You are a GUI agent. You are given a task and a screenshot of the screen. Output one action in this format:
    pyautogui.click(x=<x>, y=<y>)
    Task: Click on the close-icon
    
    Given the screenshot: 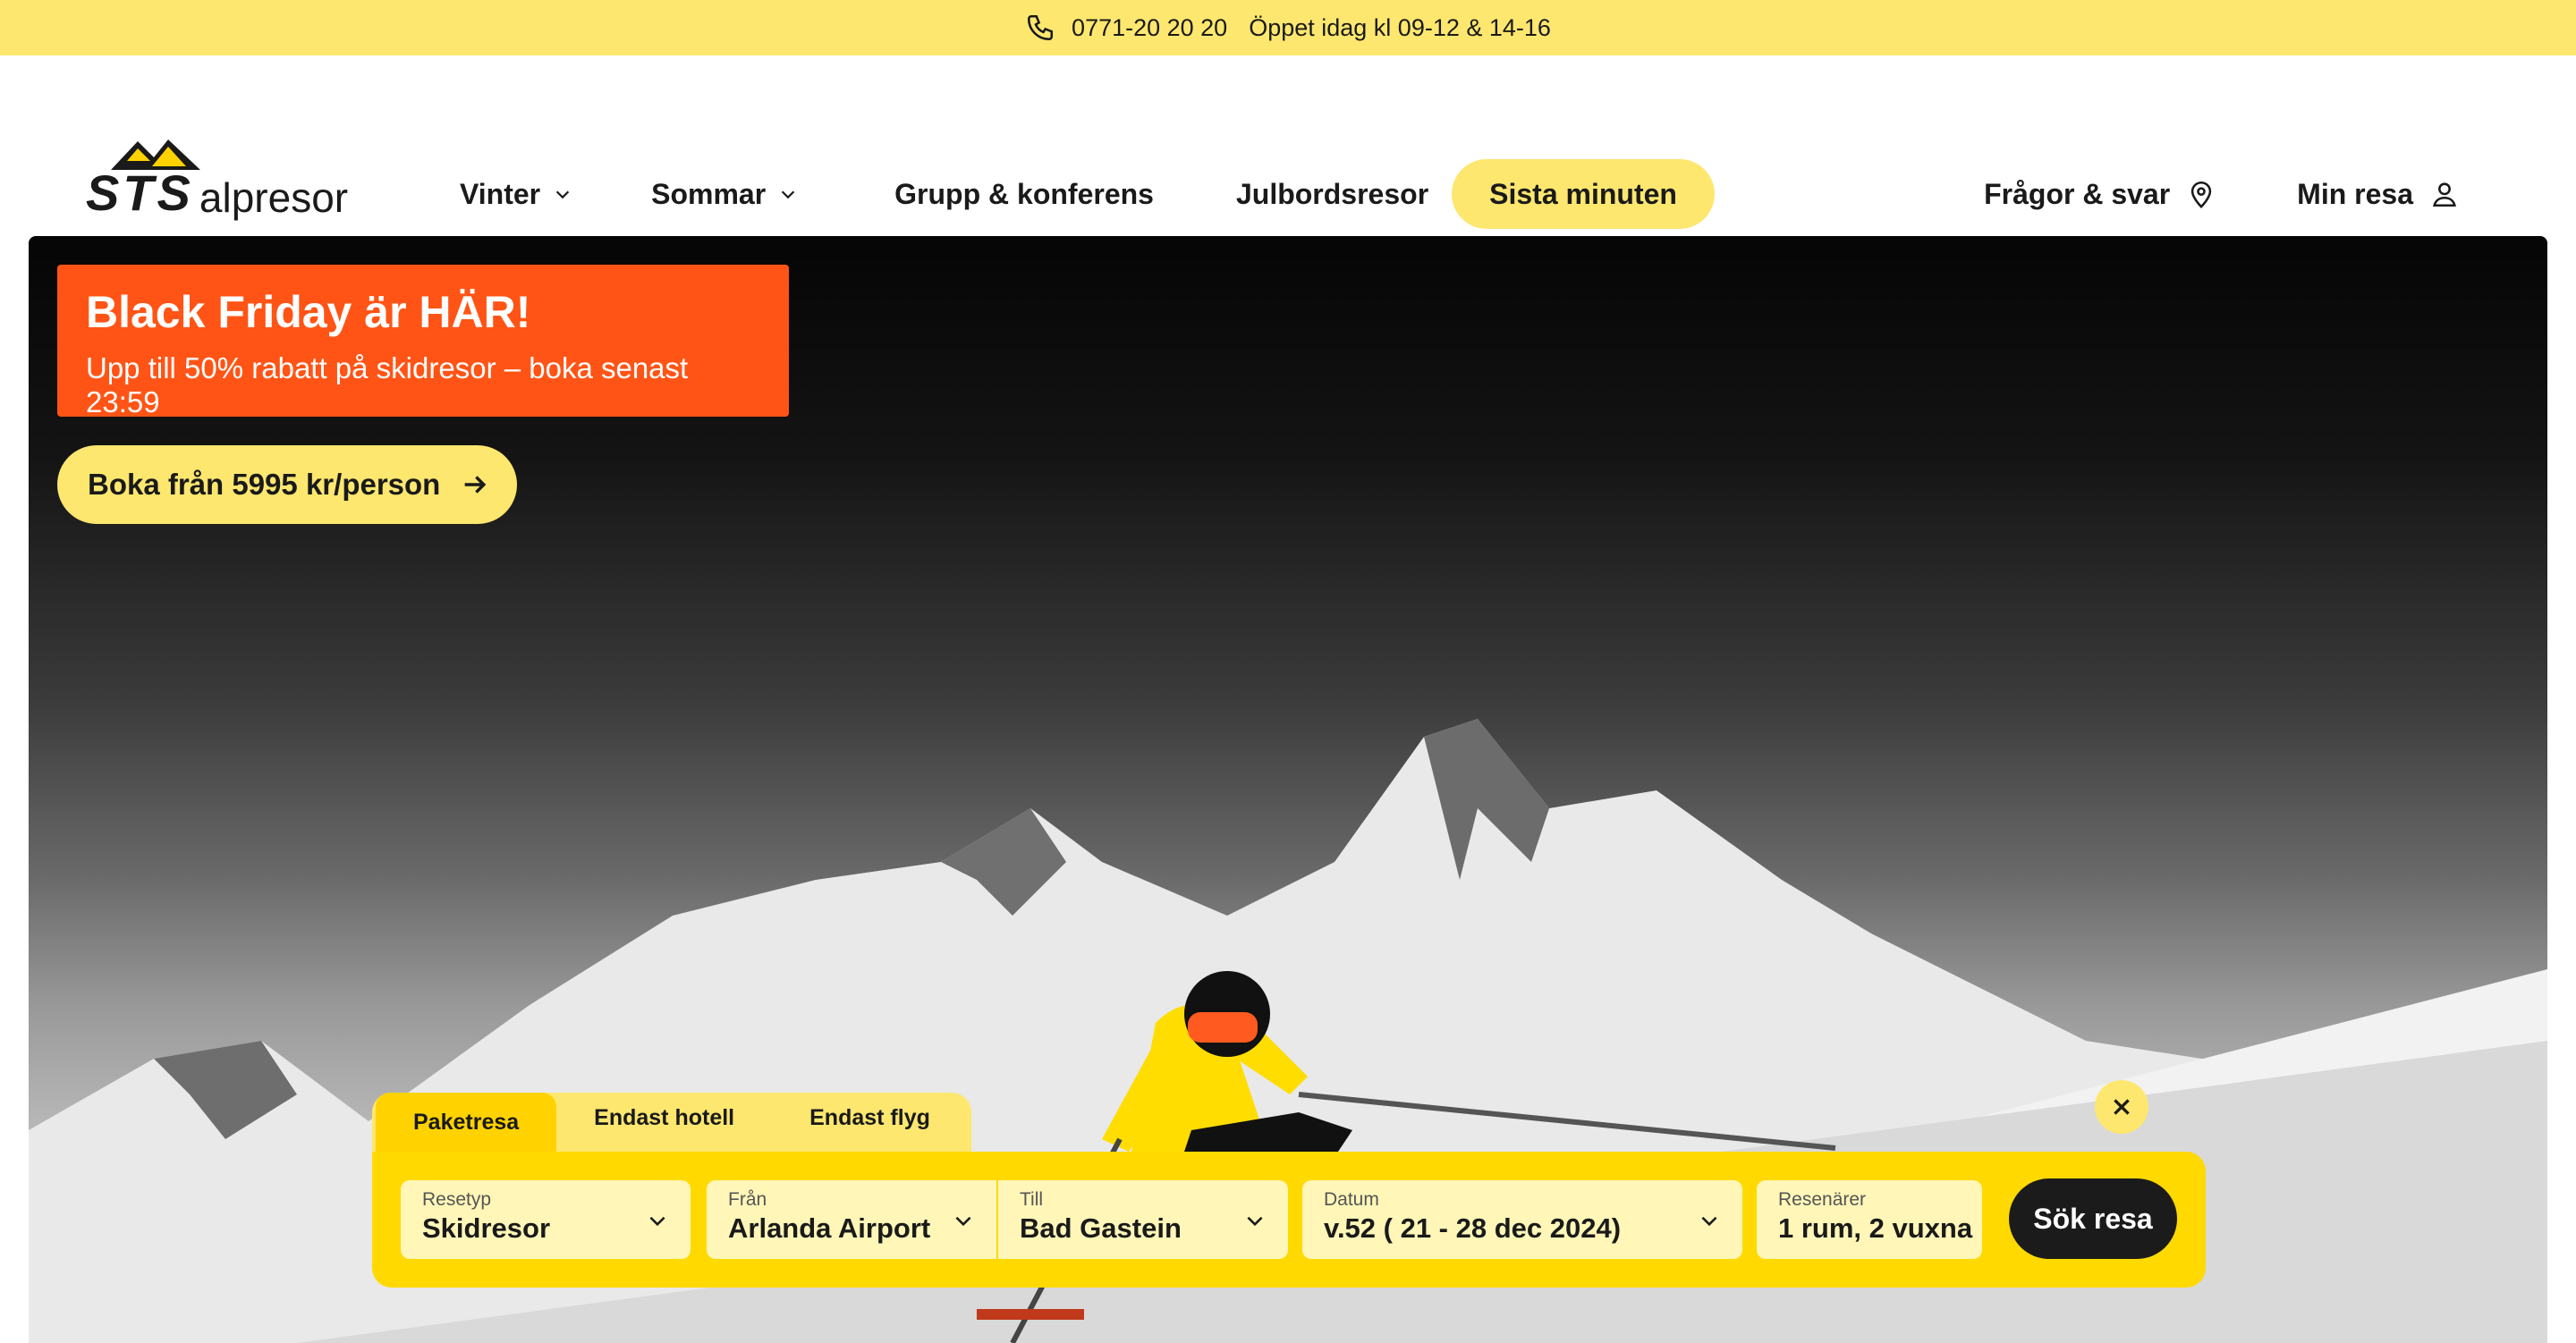 What is the action you would take?
    pyautogui.click(x=2122, y=1107)
    